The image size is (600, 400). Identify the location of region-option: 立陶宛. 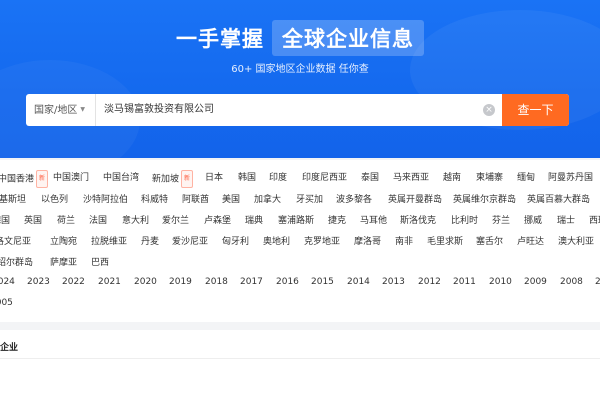
(63, 242).